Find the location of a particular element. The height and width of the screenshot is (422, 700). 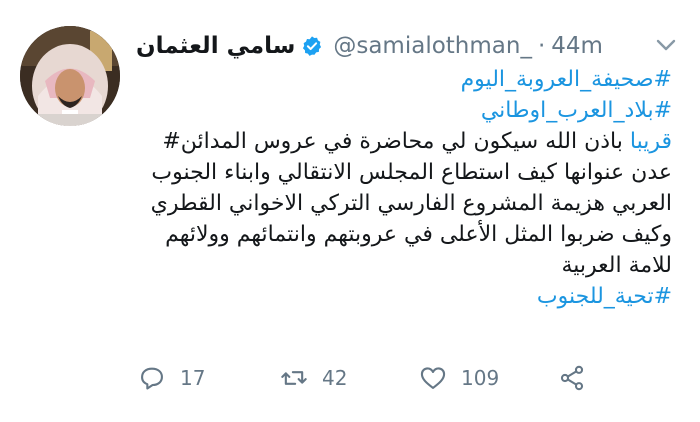

avatar is located at coordinates (70, 76).